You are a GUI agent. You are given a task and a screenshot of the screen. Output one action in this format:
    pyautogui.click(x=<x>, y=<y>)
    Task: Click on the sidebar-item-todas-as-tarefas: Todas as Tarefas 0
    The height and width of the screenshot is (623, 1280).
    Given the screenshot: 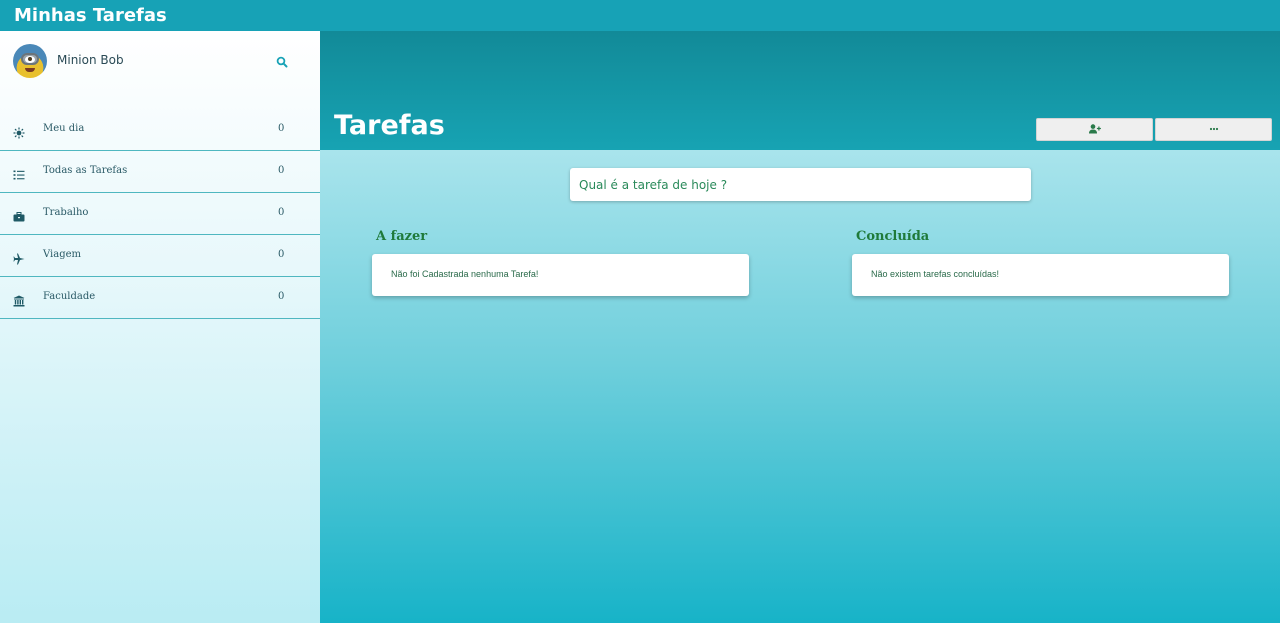 What is the action you would take?
    pyautogui.click(x=160, y=172)
    